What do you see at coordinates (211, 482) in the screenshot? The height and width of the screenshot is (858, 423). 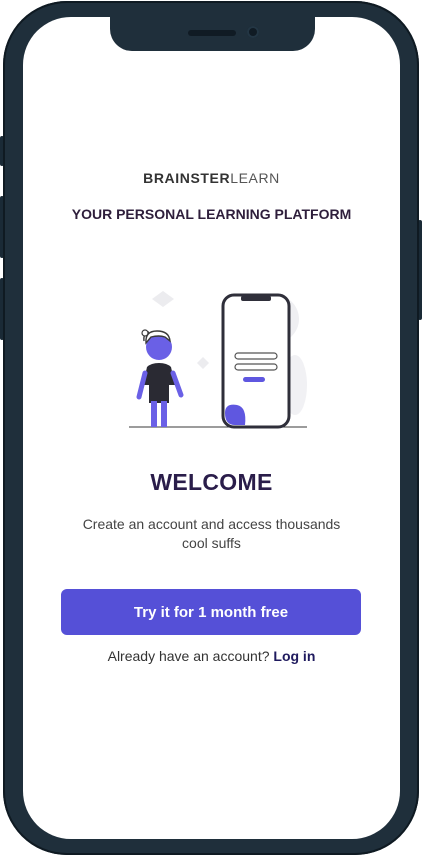 I see `welcome-title: WELCOME` at bounding box center [211, 482].